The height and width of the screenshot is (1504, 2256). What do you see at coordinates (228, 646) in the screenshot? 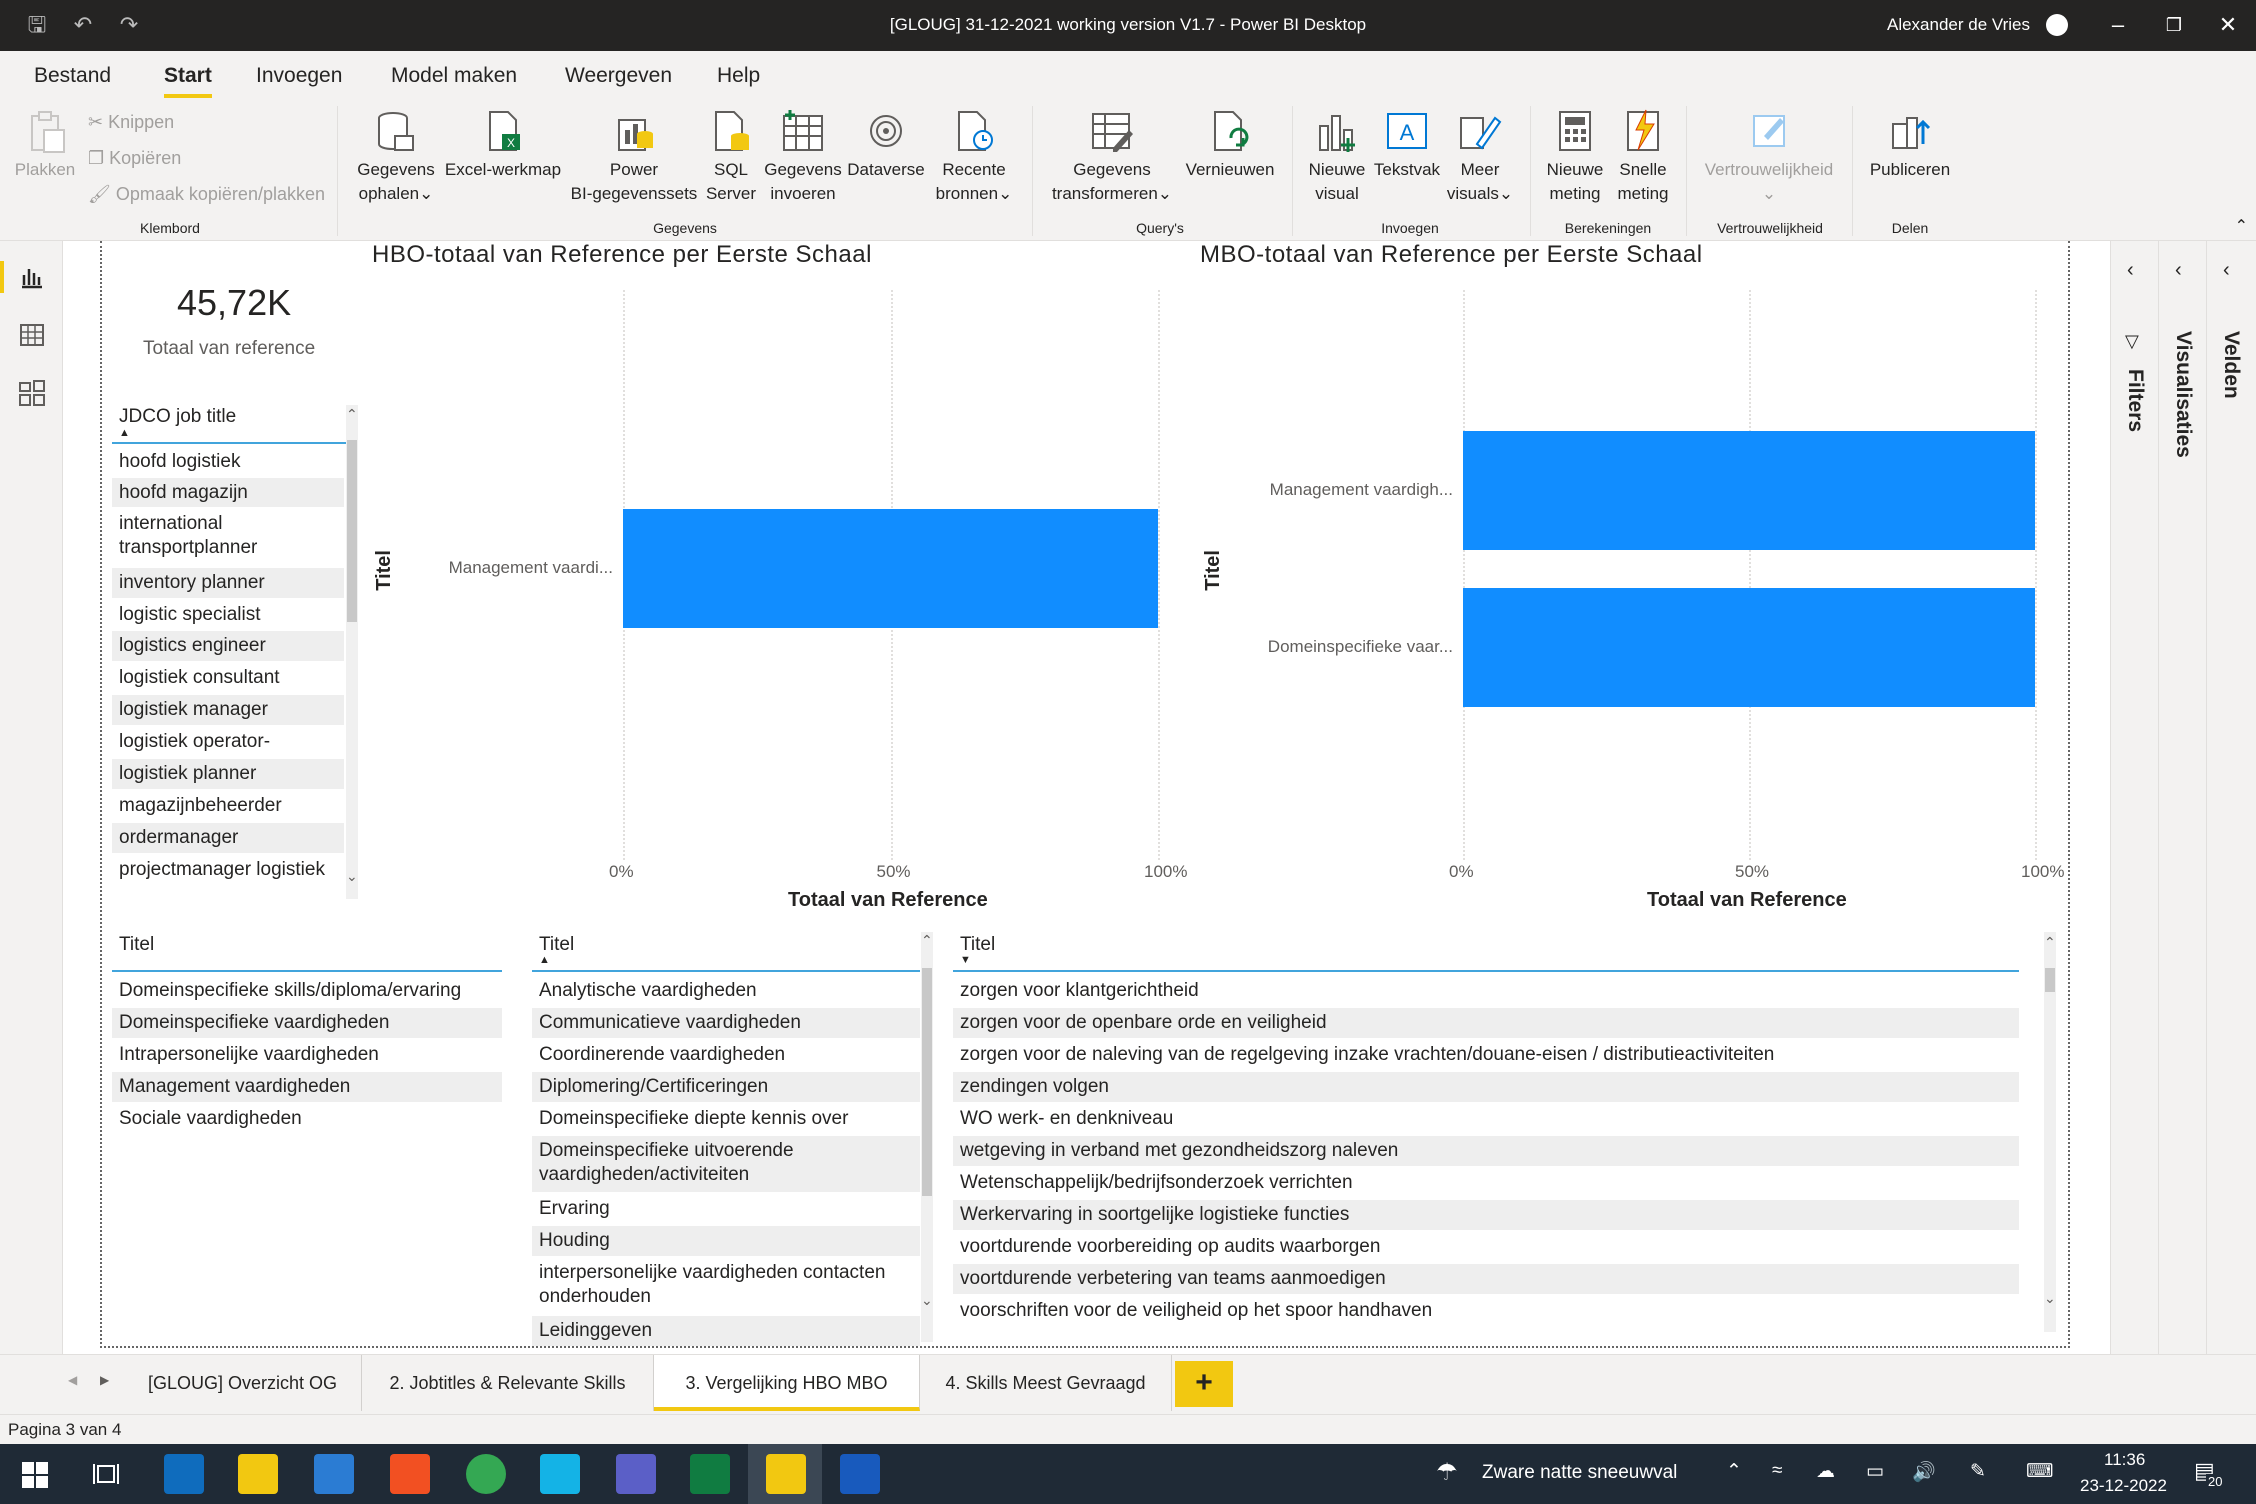
I see `slicer-item: logistics engineer` at bounding box center [228, 646].